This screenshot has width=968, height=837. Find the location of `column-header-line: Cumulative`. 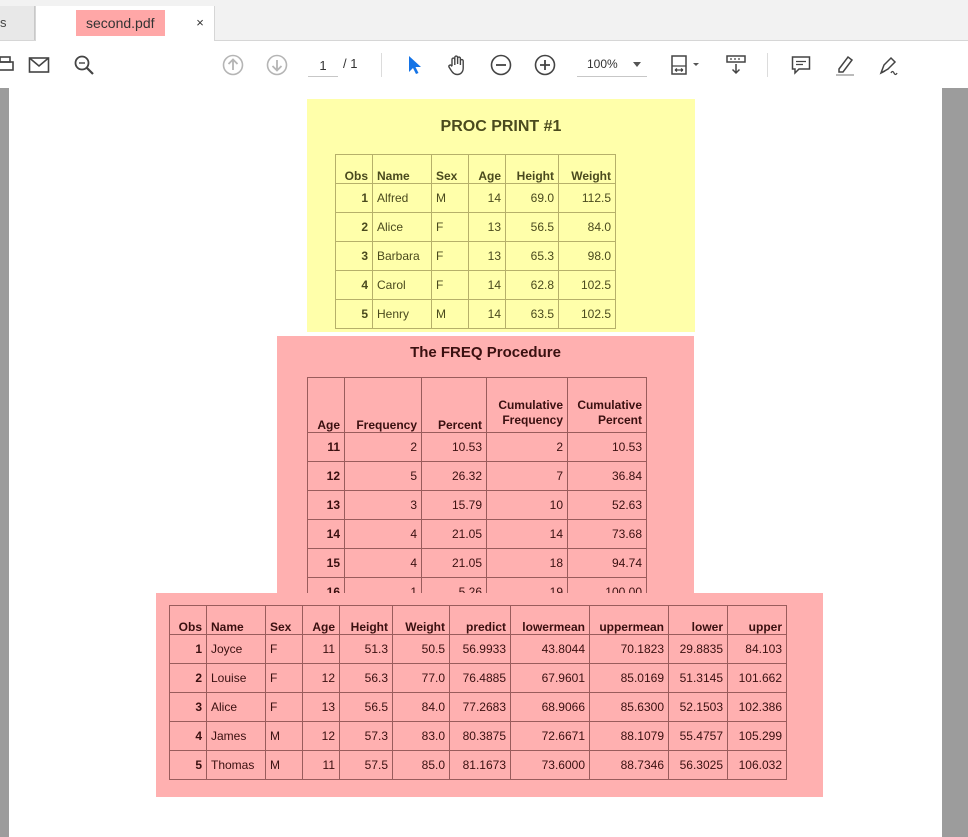

column-header-line: Cumulative is located at coordinates (530, 405).